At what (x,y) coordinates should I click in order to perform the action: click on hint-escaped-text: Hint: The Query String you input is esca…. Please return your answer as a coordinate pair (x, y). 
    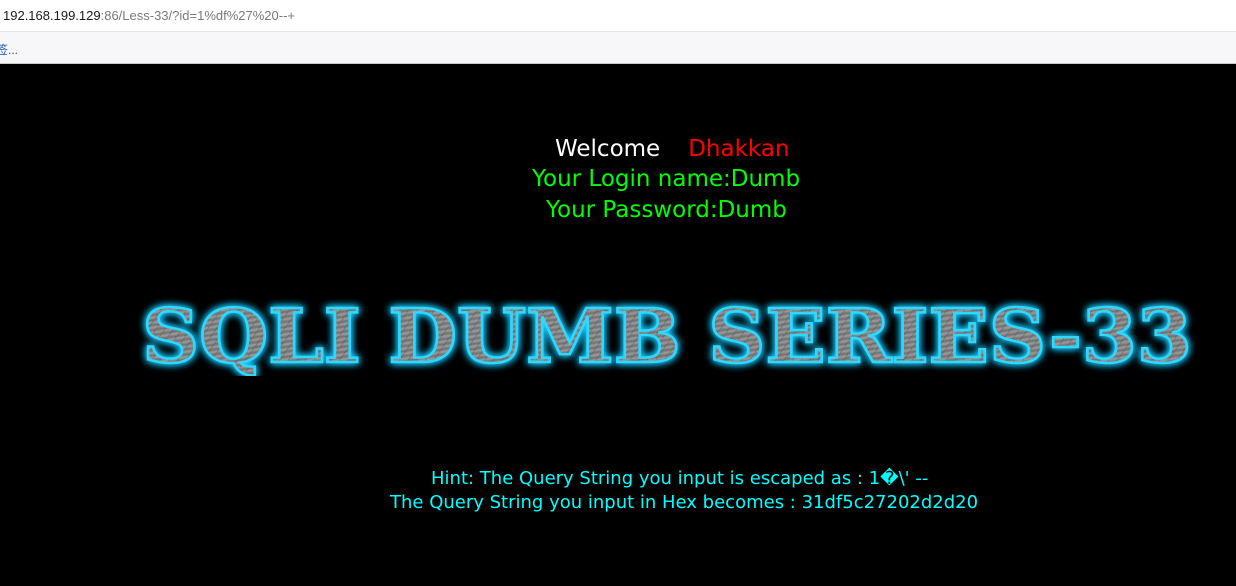
    Looking at the image, I should click on (680, 478).